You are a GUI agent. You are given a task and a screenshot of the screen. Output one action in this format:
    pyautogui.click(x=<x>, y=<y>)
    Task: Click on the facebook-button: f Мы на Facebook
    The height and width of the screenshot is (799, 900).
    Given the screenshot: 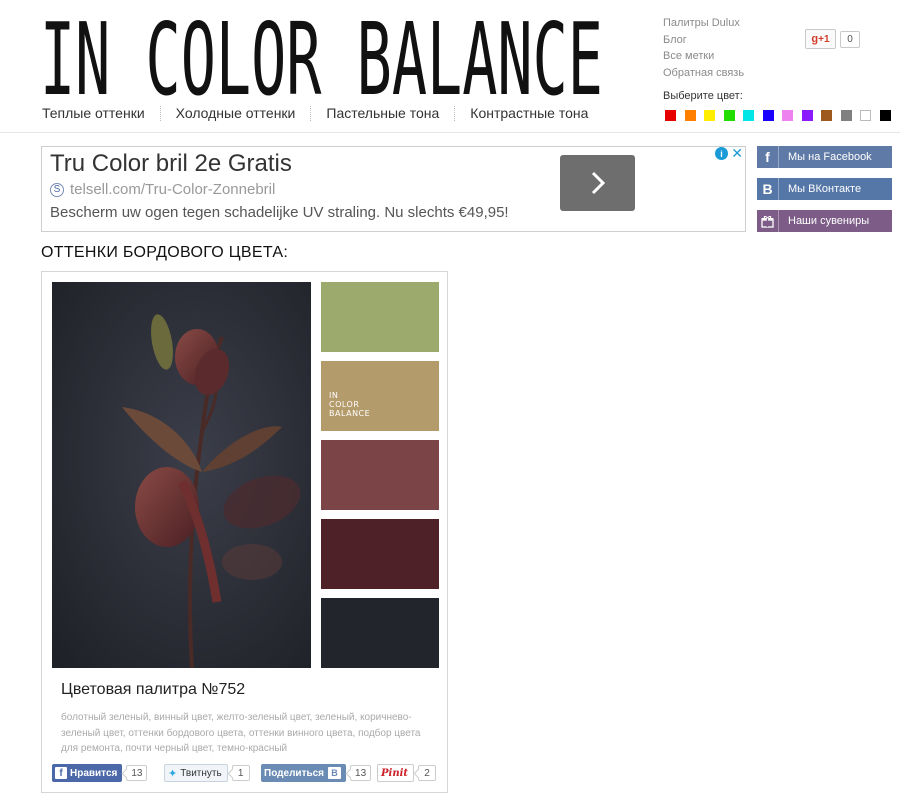 What is the action you would take?
    pyautogui.click(x=824, y=157)
    